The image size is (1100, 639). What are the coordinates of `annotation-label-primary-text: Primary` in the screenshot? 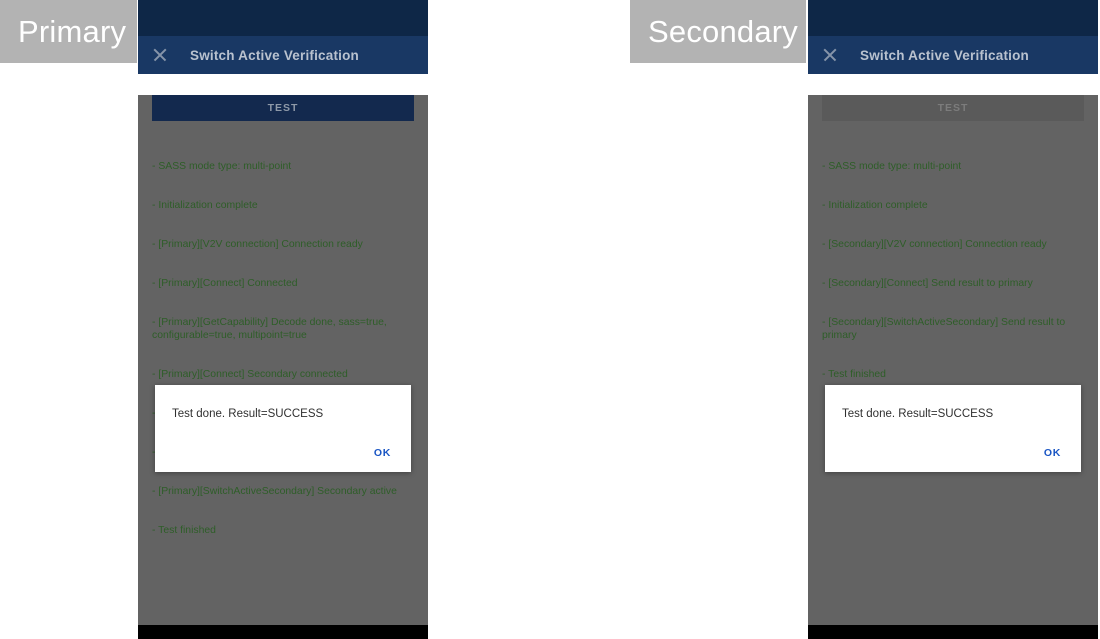 It's located at (72, 31).